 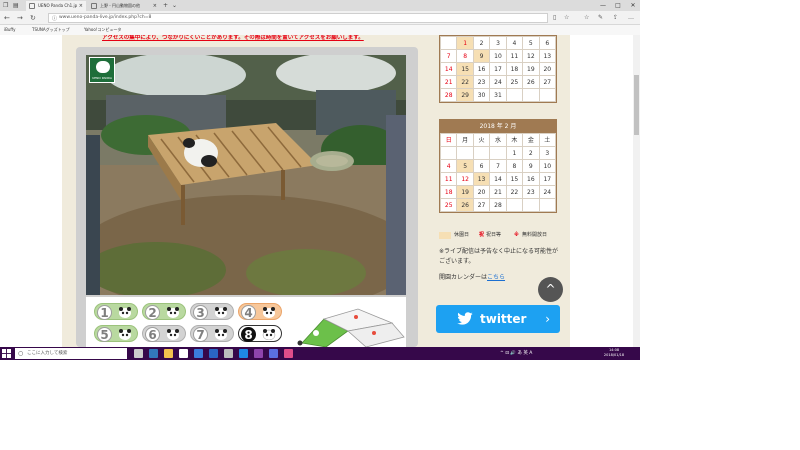 What do you see at coordinates (498, 319) in the screenshot?
I see `twitter-button: twitter ›` at bounding box center [498, 319].